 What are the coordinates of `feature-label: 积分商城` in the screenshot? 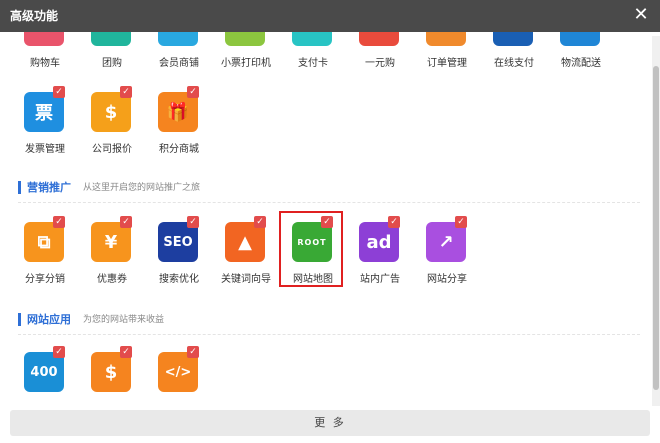 It's located at (179, 149).